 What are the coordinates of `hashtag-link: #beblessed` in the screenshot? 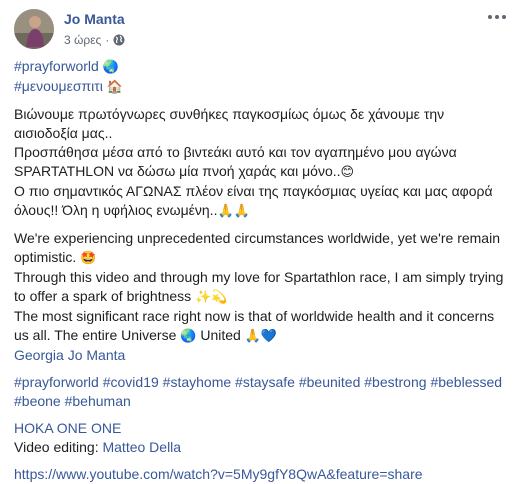 It's located at (466, 382).